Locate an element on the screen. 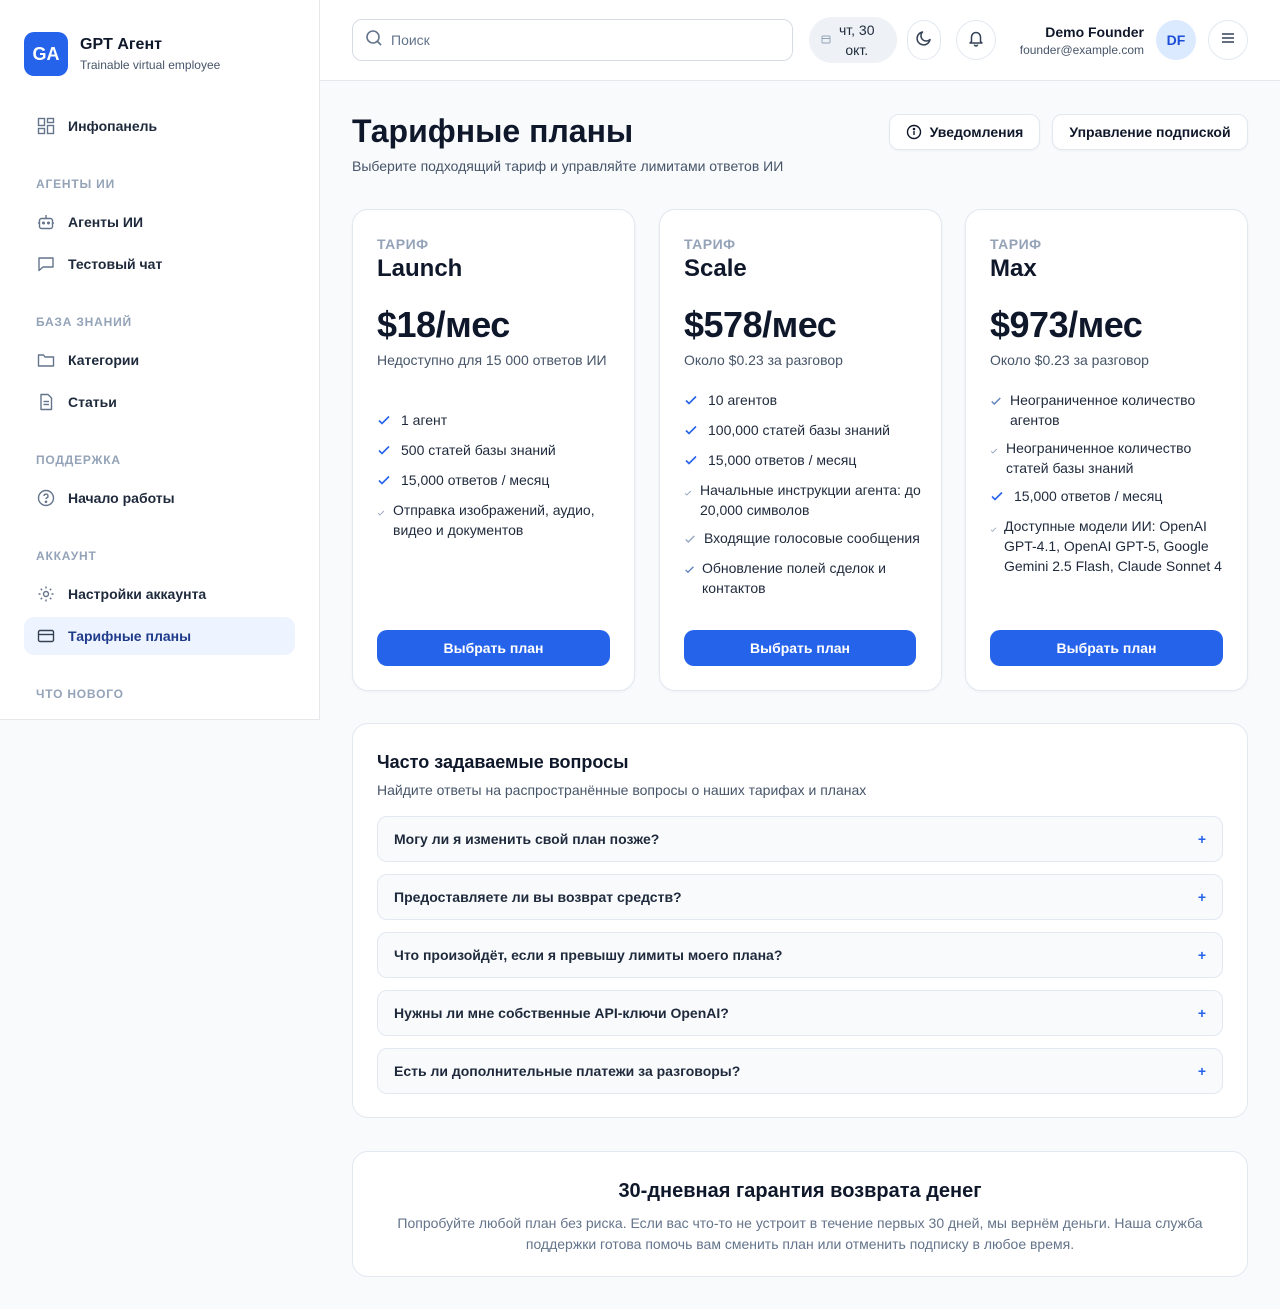  button-label: Уведомления is located at coordinates (976, 132).